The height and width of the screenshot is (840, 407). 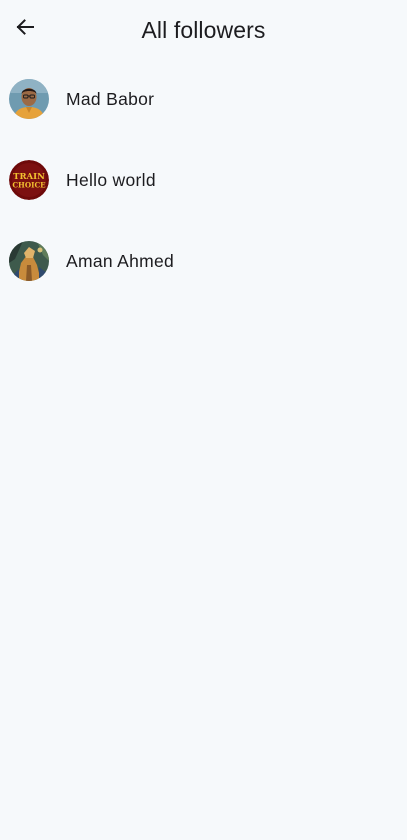 What do you see at coordinates (29, 185) in the screenshot?
I see `svg-text: CHOICE` at bounding box center [29, 185].